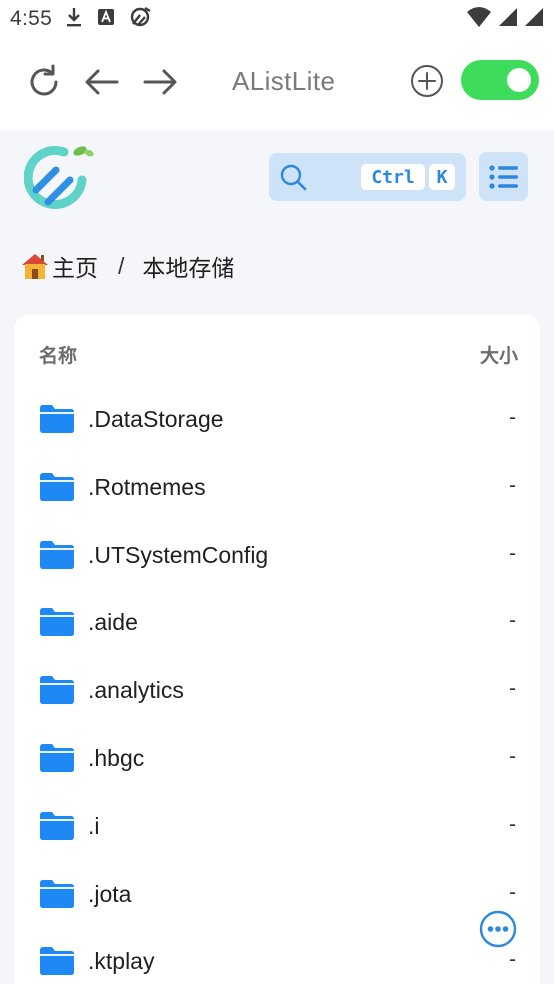 This screenshot has width=554, height=984. I want to click on add-button, so click(427, 81).